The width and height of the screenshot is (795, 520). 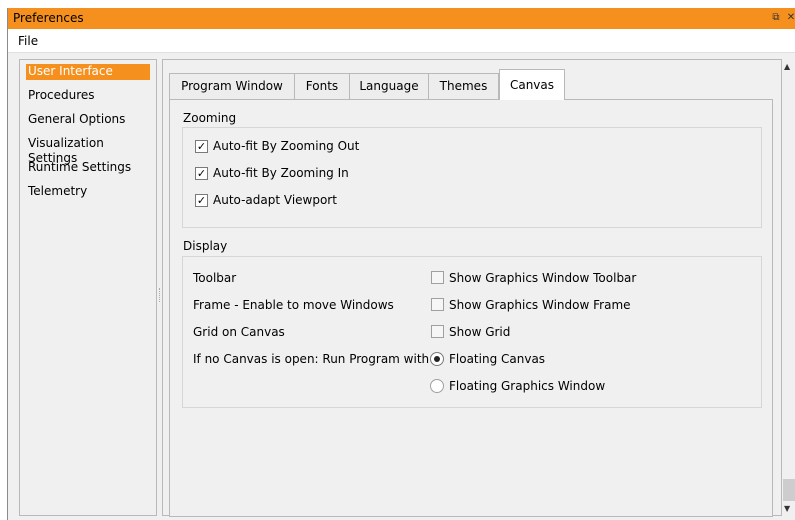 What do you see at coordinates (532, 84) in the screenshot?
I see `tab-canvas: Canvas` at bounding box center [532, 84].